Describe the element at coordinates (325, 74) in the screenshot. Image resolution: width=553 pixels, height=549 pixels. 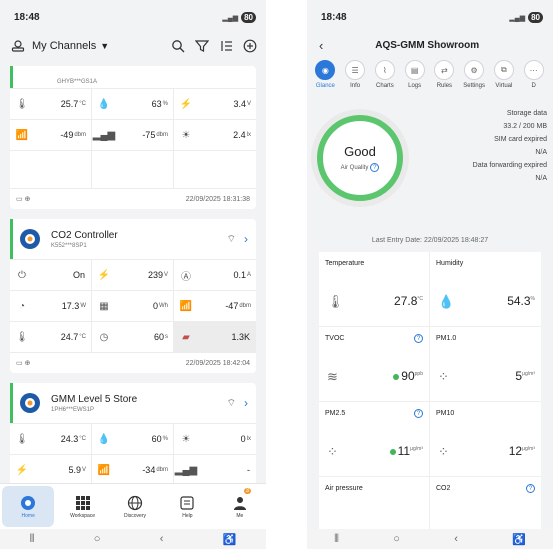
I see `tab-glance: ◉ Glance` at that location.